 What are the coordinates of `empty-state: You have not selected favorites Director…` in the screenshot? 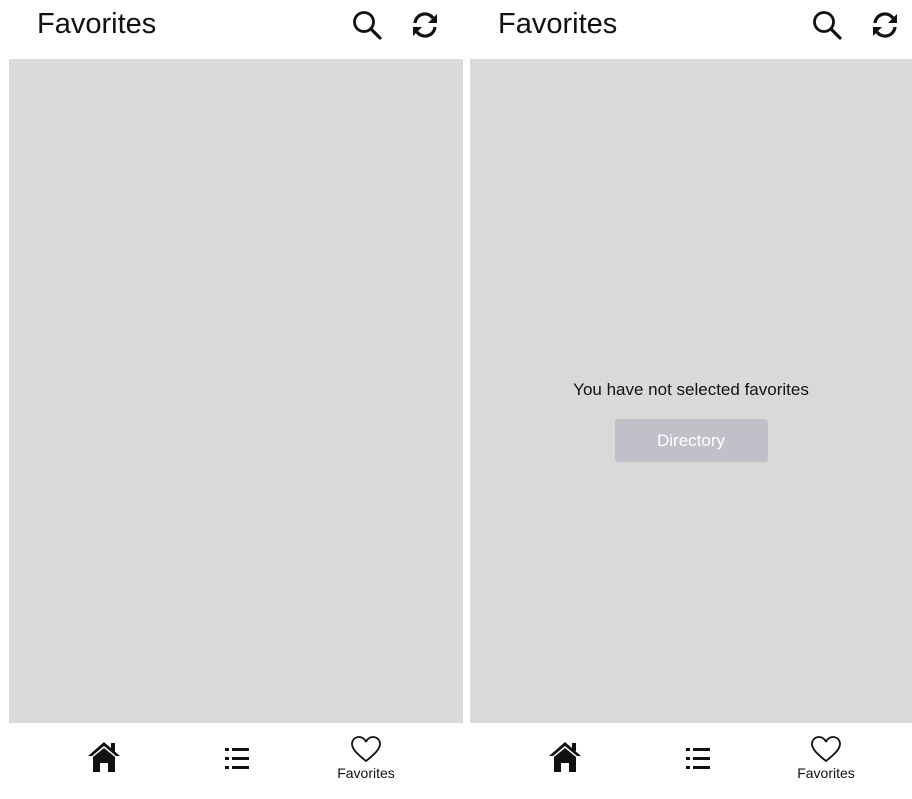 It's located at (691, 420).